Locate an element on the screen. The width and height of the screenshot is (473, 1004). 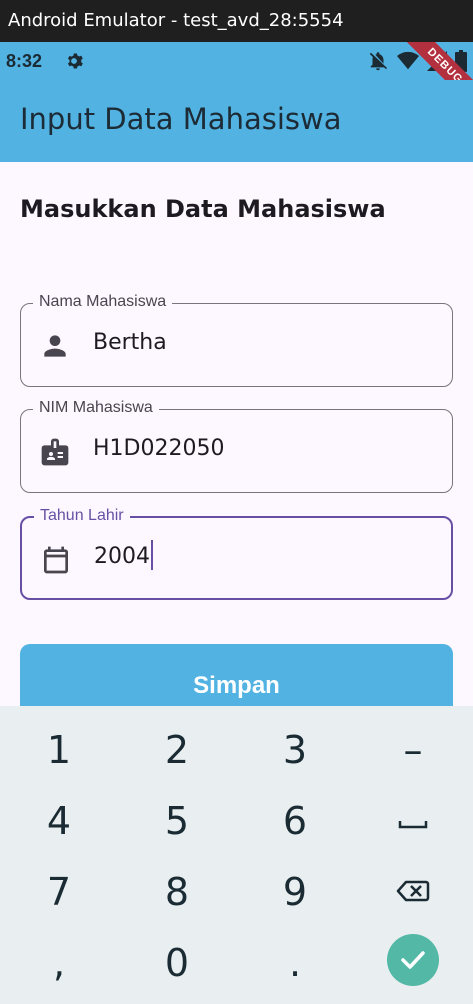
tahun-lahir-value: 2004 is located at coordinates (123, 555).